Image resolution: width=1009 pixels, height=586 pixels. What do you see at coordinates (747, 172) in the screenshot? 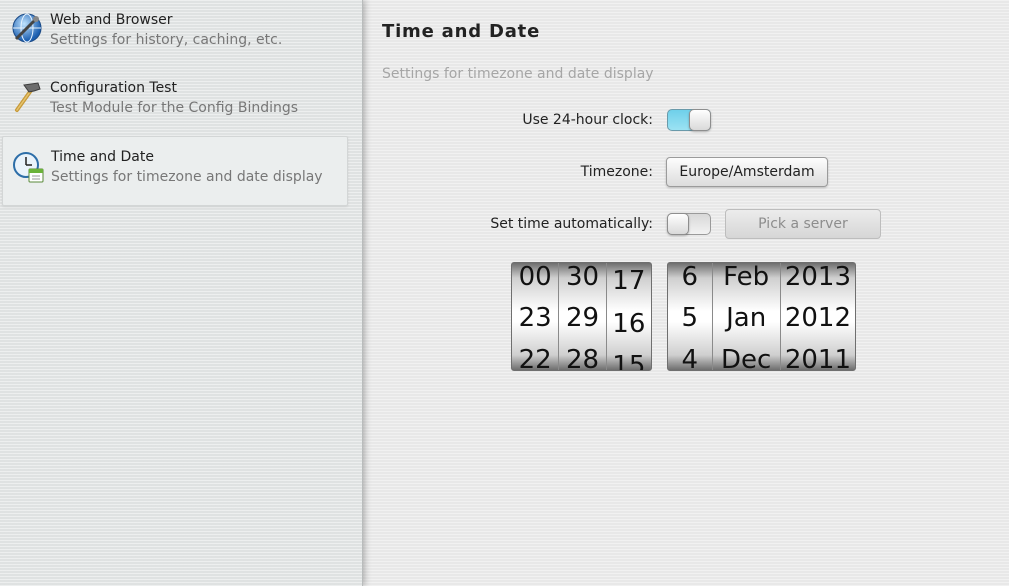
I see `timezone-button: Europe/Amsterdam` at bounding box center [747, 172].